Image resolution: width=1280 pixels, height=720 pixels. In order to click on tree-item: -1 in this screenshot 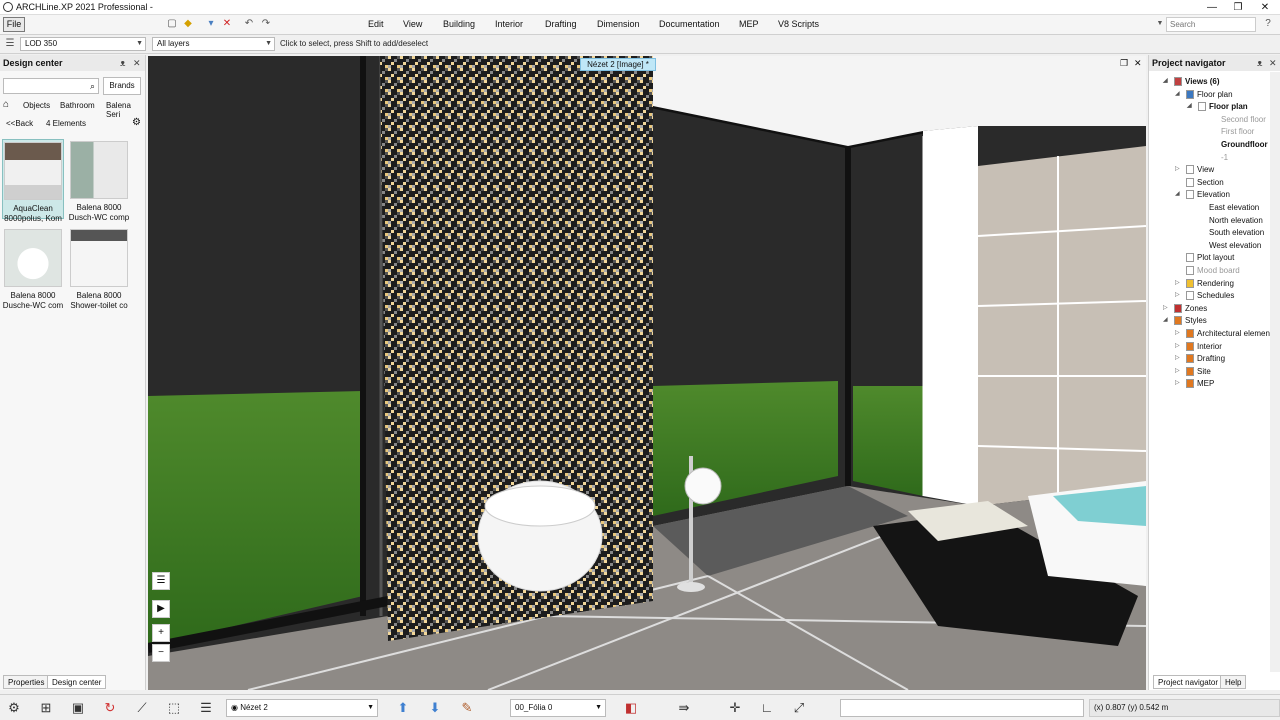, I will do `click(1224, 157)`.